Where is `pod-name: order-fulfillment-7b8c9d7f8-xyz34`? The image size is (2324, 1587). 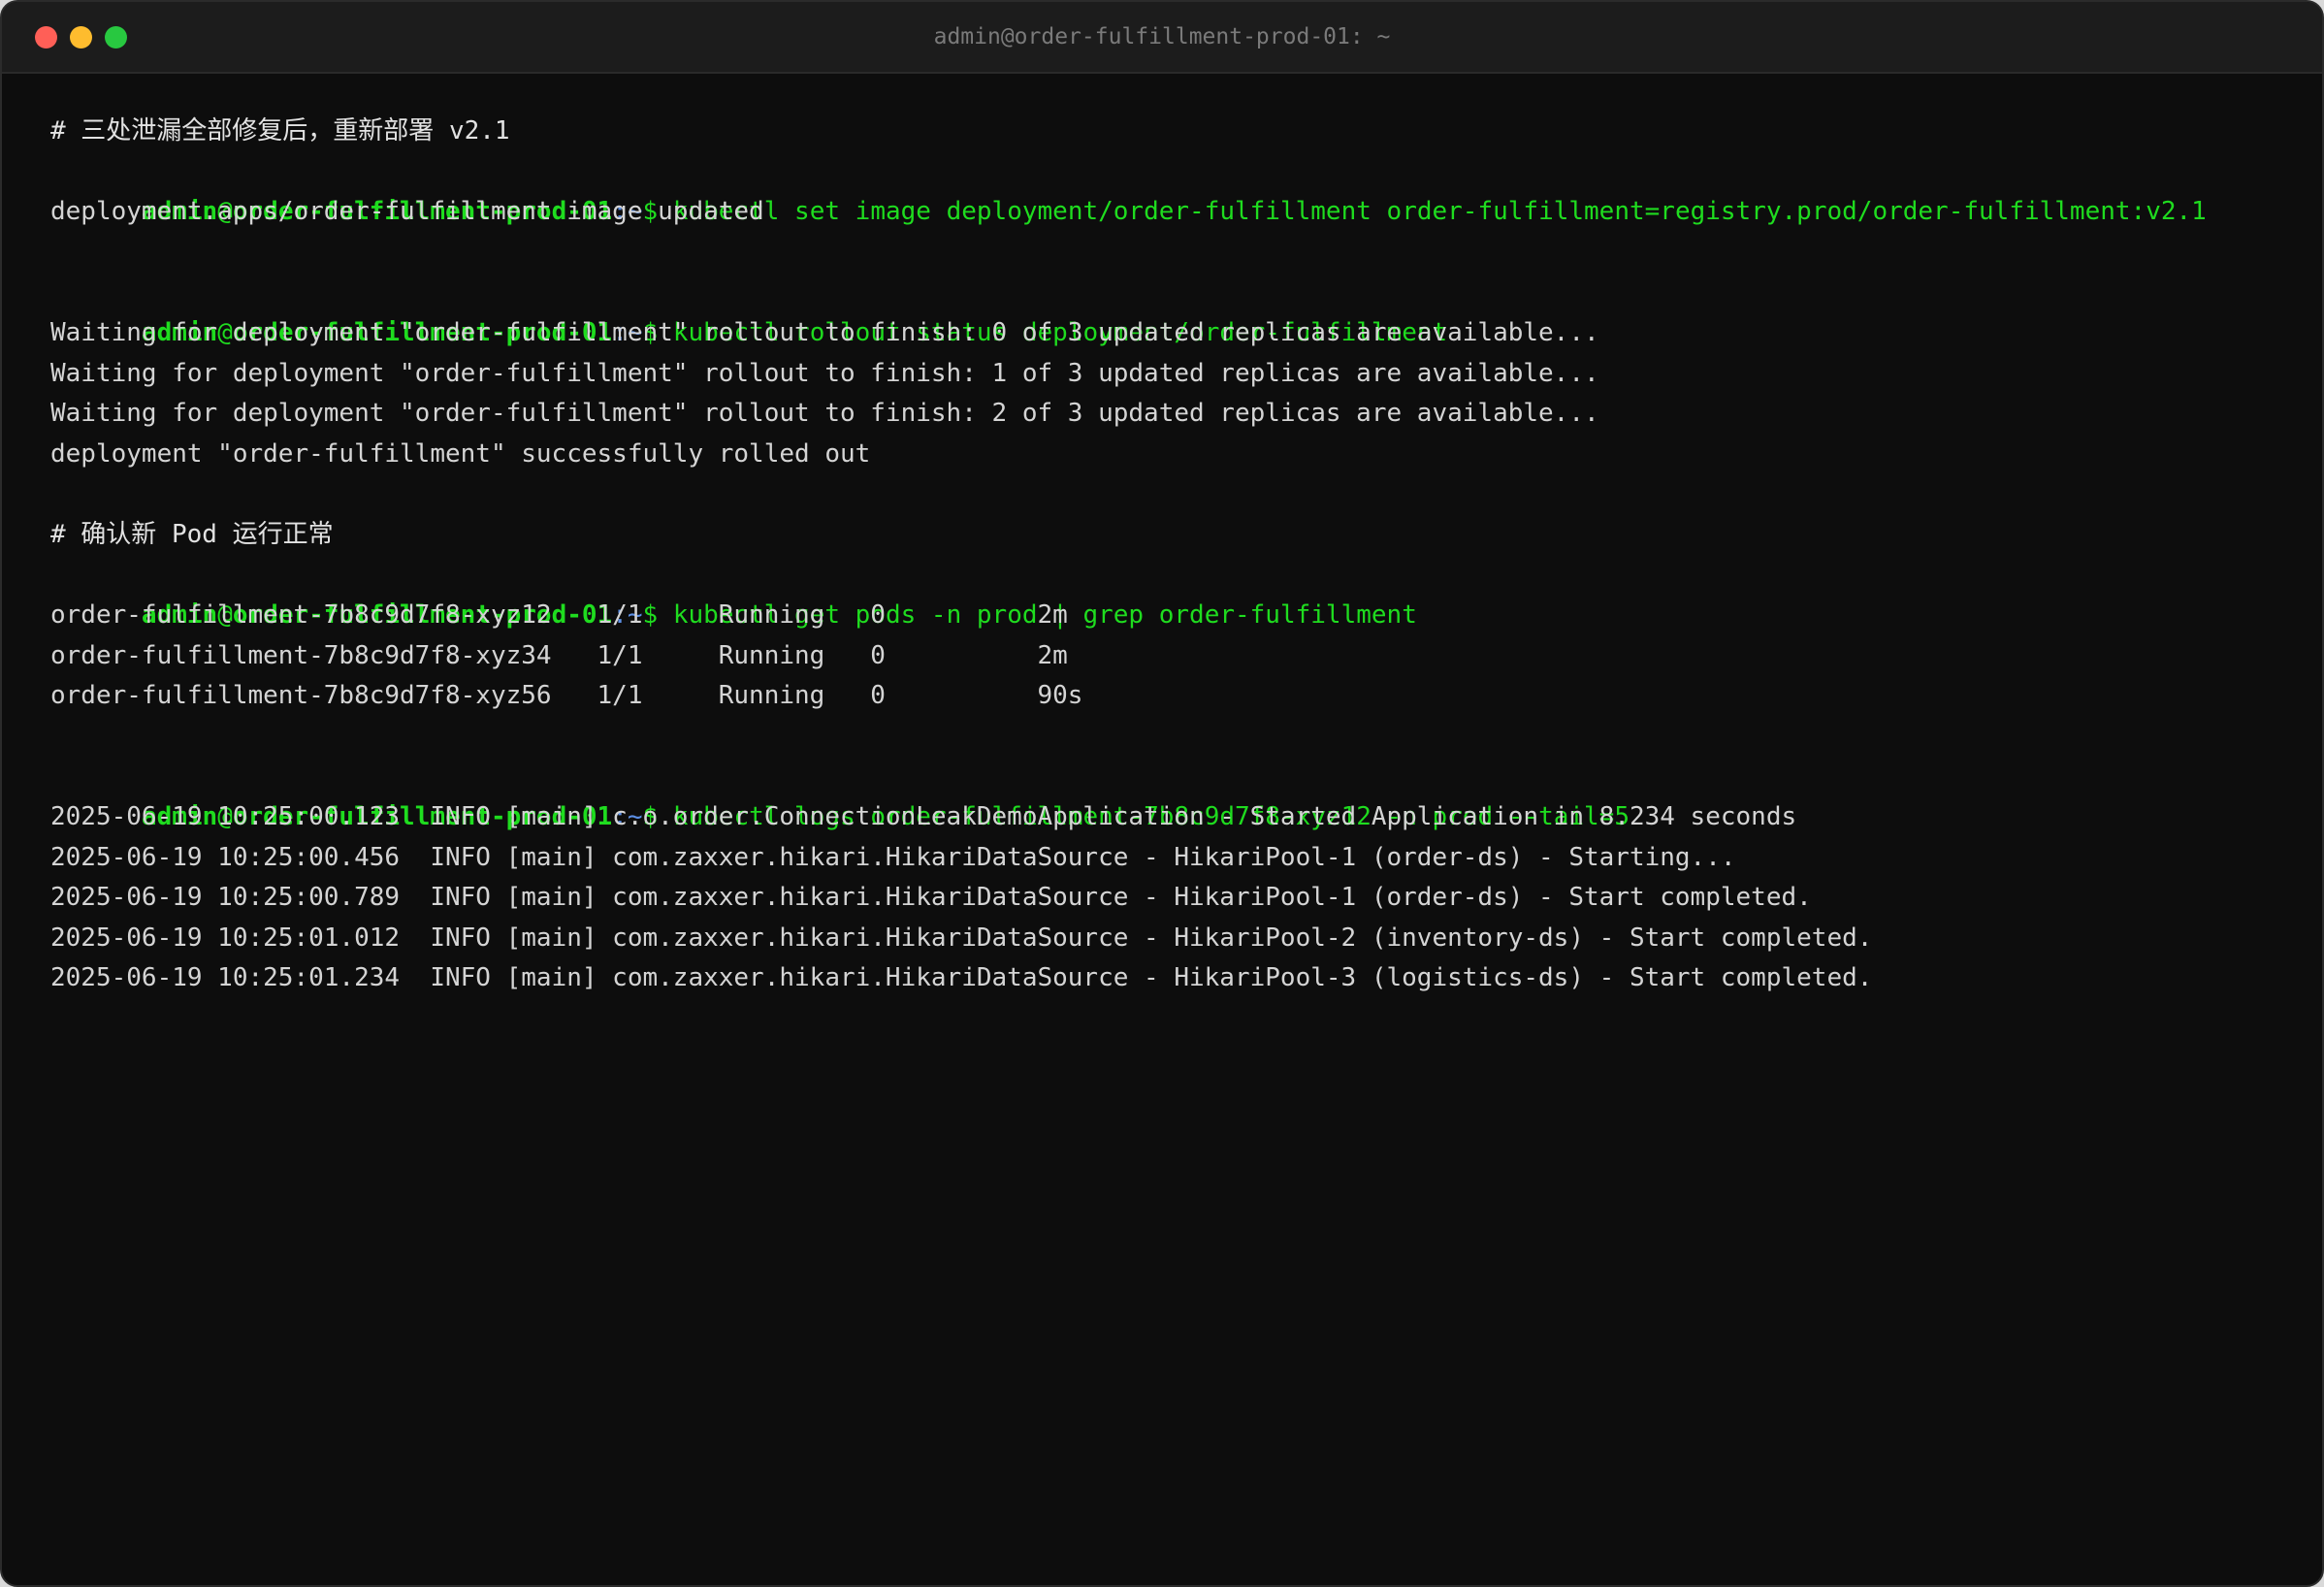
pod-name: order-fulfillment-7b8c9d7f8-xyz34 is located at coordinates (301, 655).